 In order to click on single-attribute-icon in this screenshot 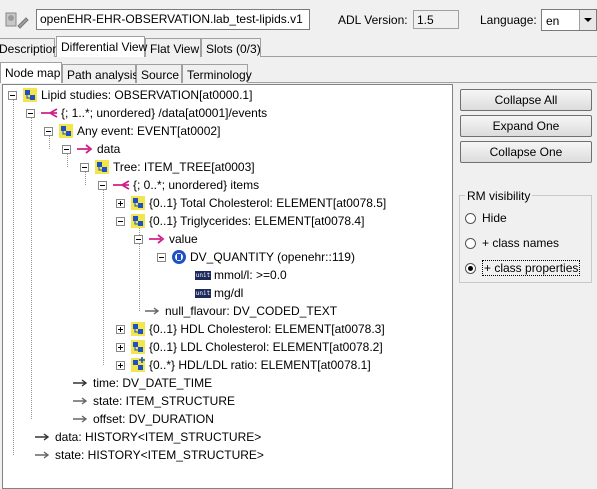, I will do `click(157, 239)`.